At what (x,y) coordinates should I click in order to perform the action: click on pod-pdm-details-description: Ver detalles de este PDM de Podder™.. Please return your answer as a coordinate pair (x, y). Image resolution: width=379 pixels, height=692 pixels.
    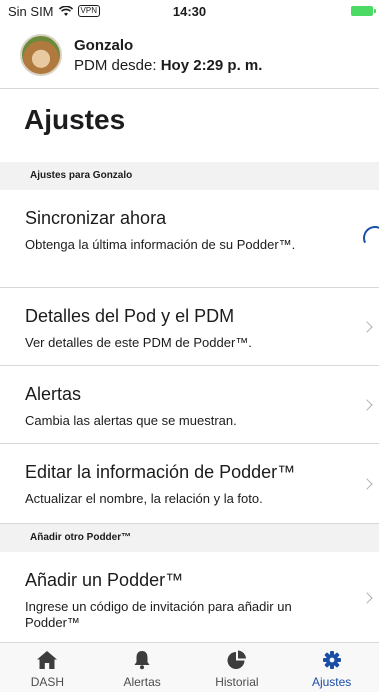
    Looking at the image, I should click on (138, 342).